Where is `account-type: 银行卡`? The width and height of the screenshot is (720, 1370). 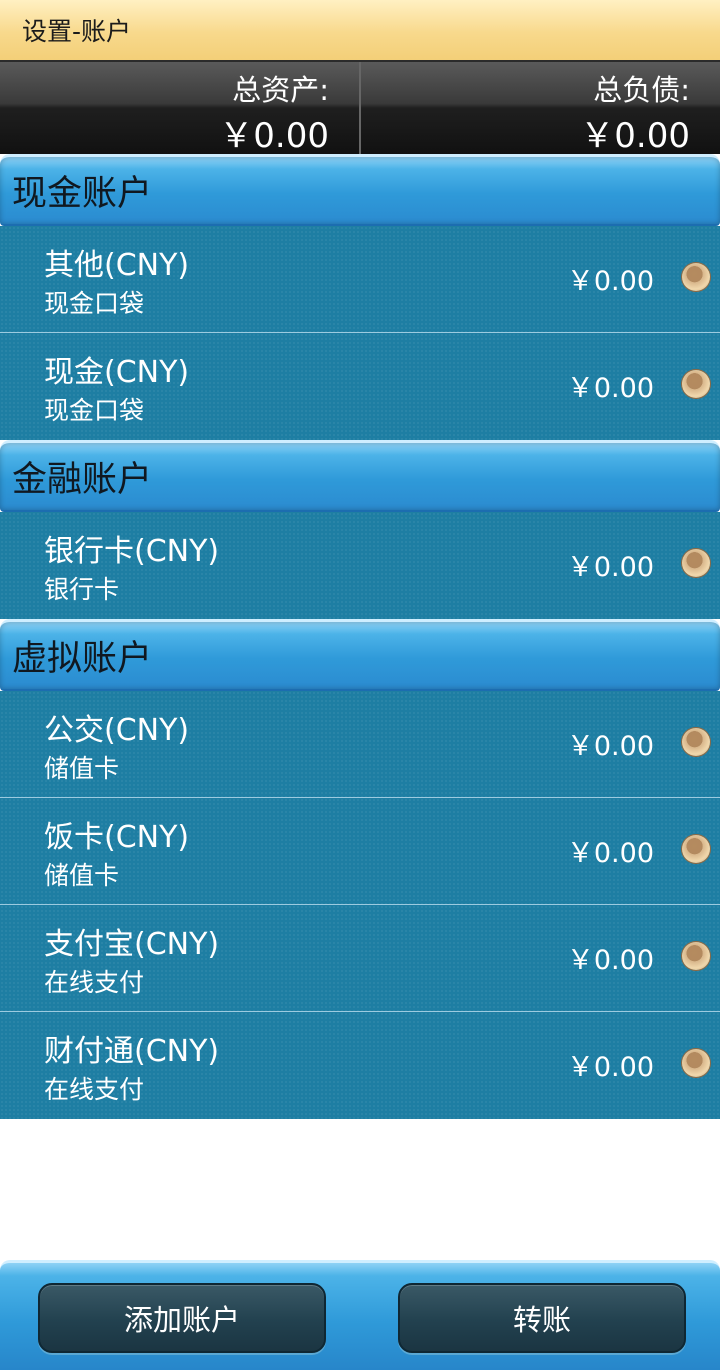 account-type: 银行卡 is located at coordinates (82, 589).